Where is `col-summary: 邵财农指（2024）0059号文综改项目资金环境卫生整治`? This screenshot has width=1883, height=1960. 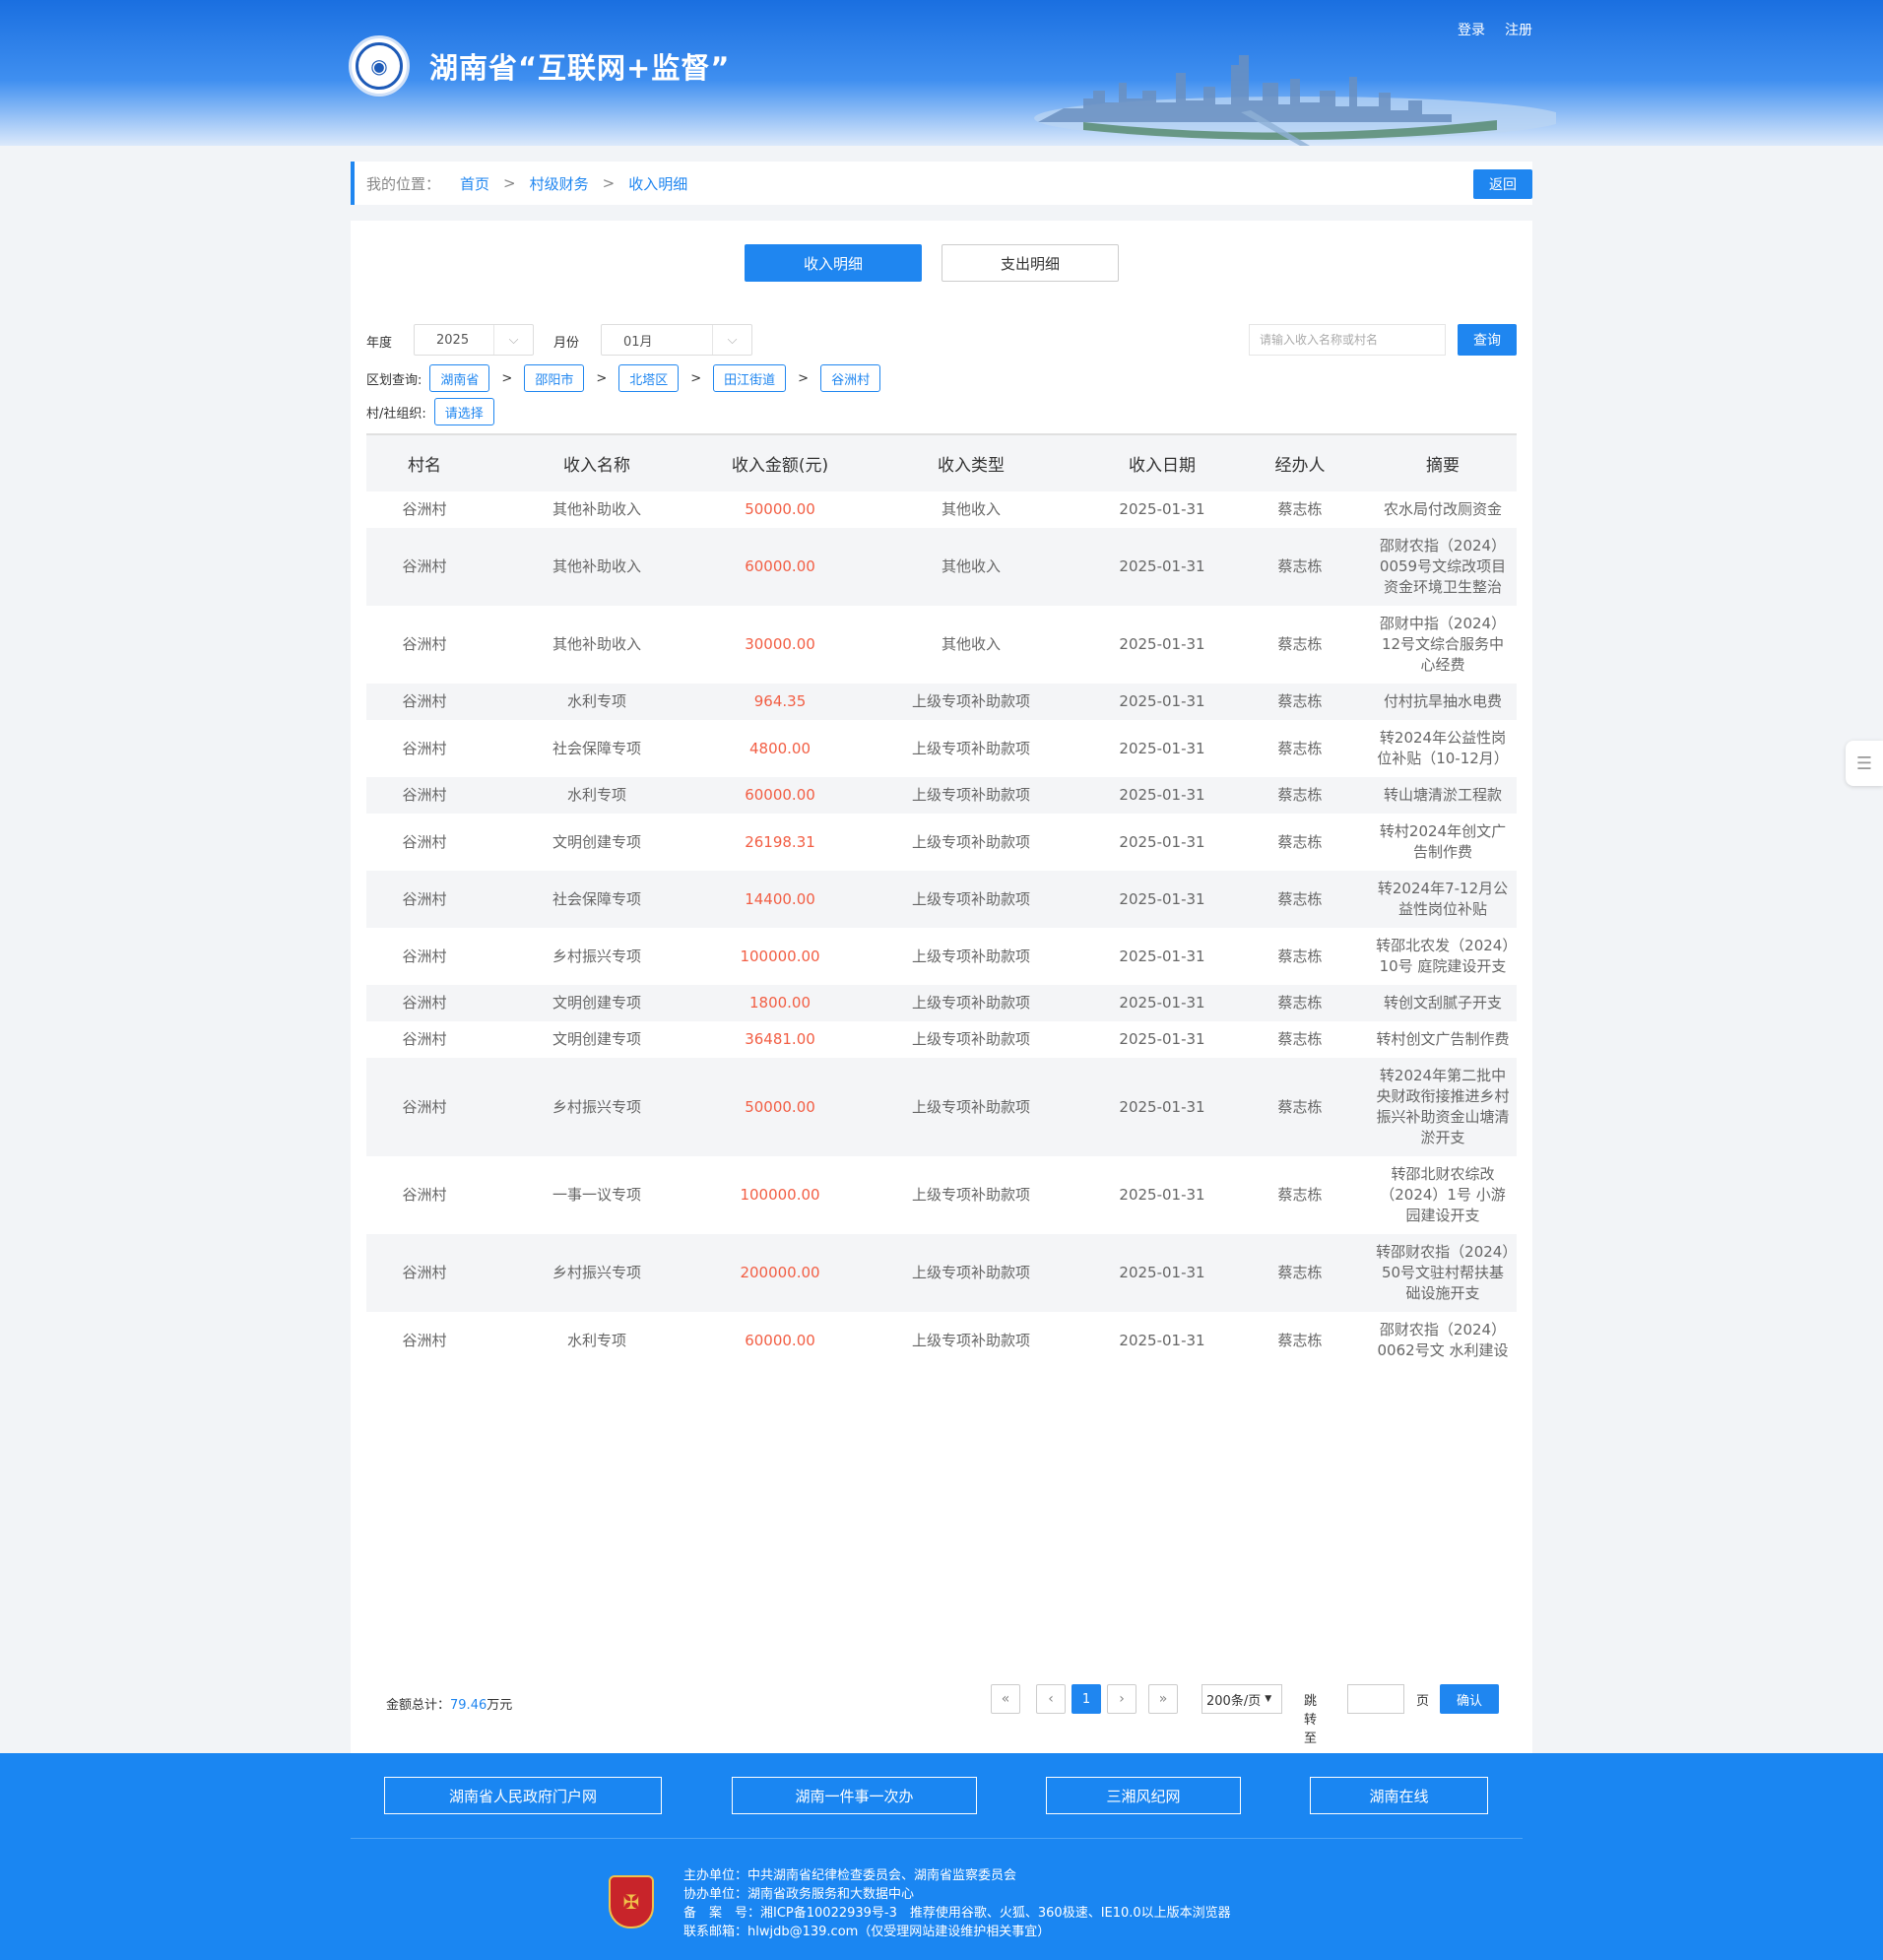
col-summary: 邵财农指（2024）0059号文综改项目资金环境卫生整治 is located at coordinates (1443, 567).